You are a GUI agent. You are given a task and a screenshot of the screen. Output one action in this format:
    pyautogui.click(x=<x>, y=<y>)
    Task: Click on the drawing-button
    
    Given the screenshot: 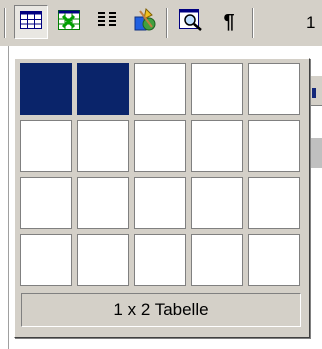 What is the action you would take?
    pyautogui.click(x=145, y=22)
    